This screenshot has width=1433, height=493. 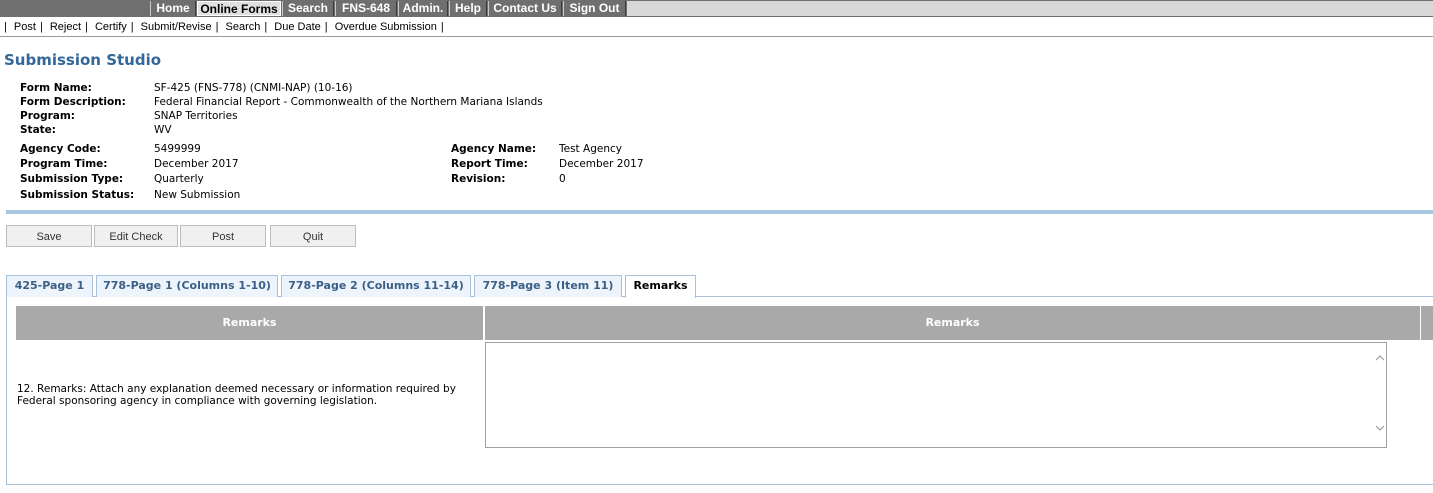 What do you see at coordinates (223, 236) in the screenshot?
I see `post-button: Post` at bounding box center [223, 236].